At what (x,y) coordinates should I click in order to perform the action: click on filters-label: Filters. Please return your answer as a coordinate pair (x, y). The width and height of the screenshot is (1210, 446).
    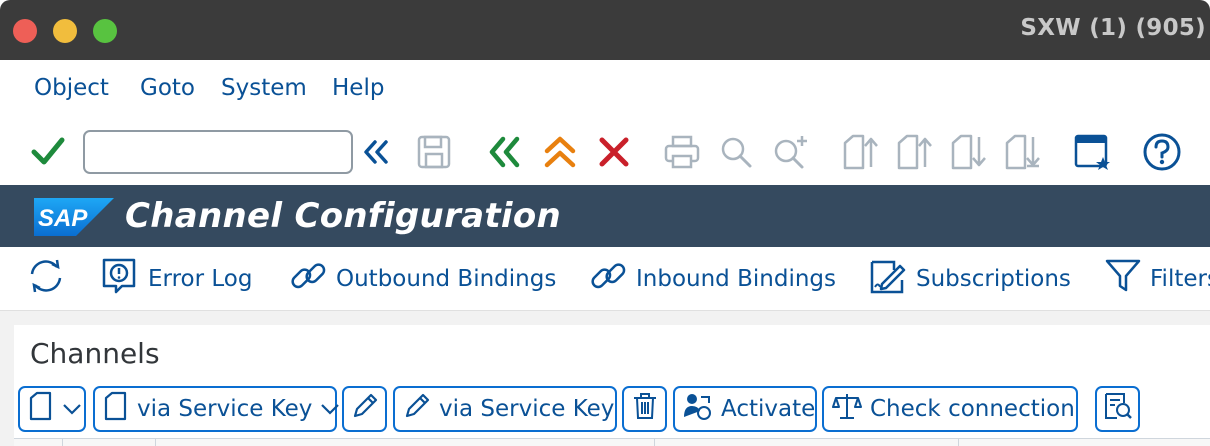
    Looking at the image, I should click on (1180, 279).